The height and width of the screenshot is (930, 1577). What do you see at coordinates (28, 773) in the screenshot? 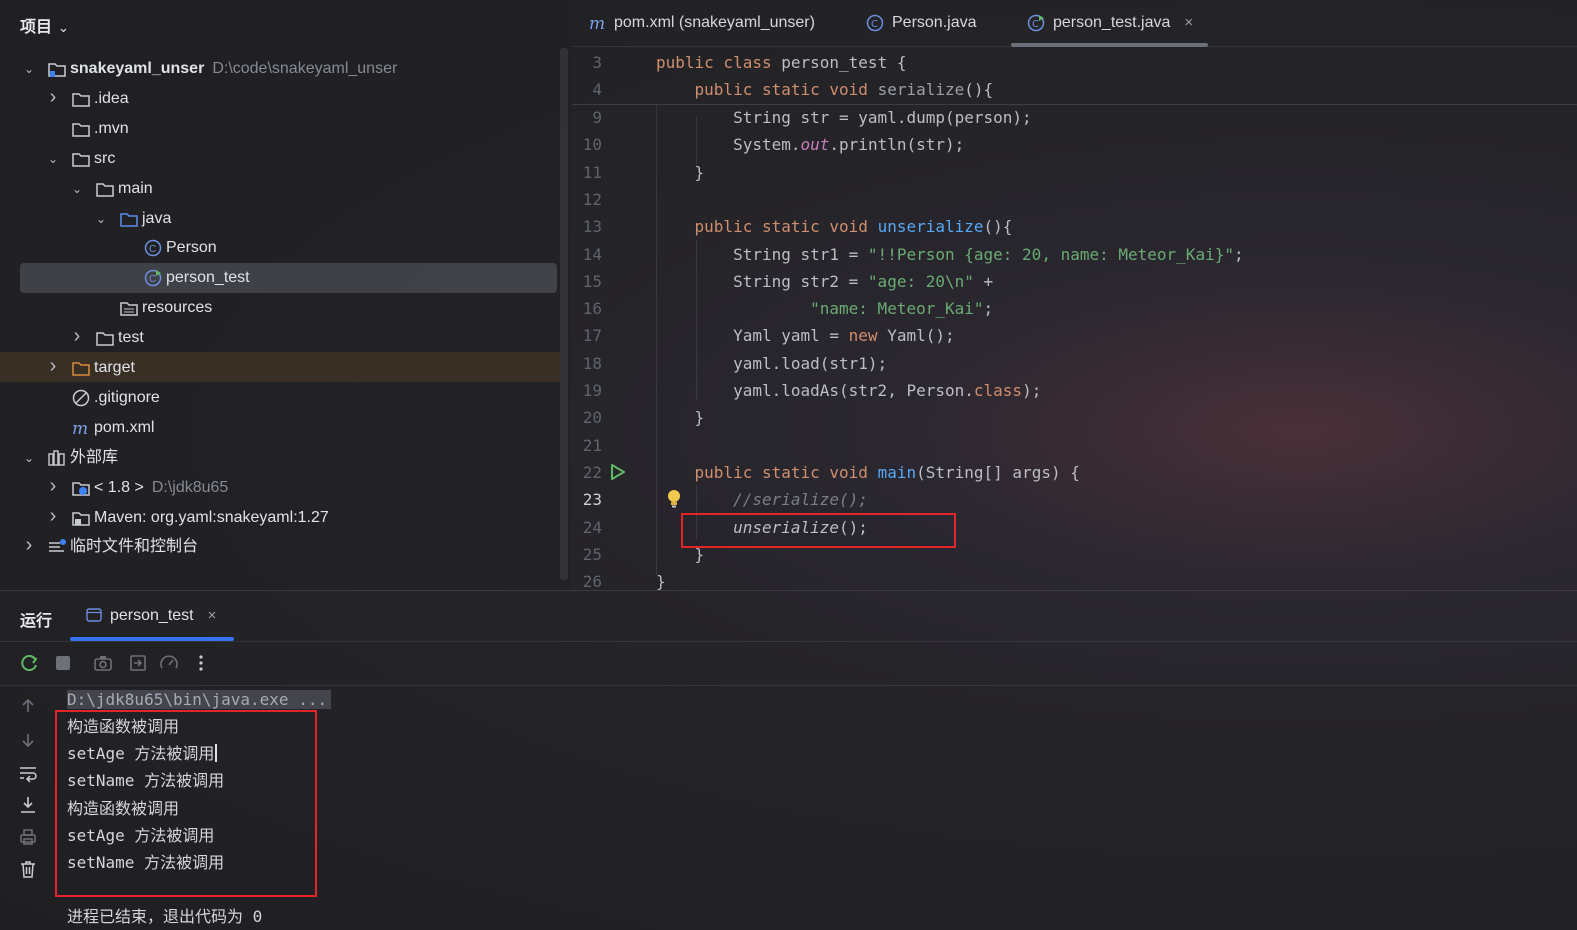
I see `soft-wrap-icon` at bounding box center [28, 773].